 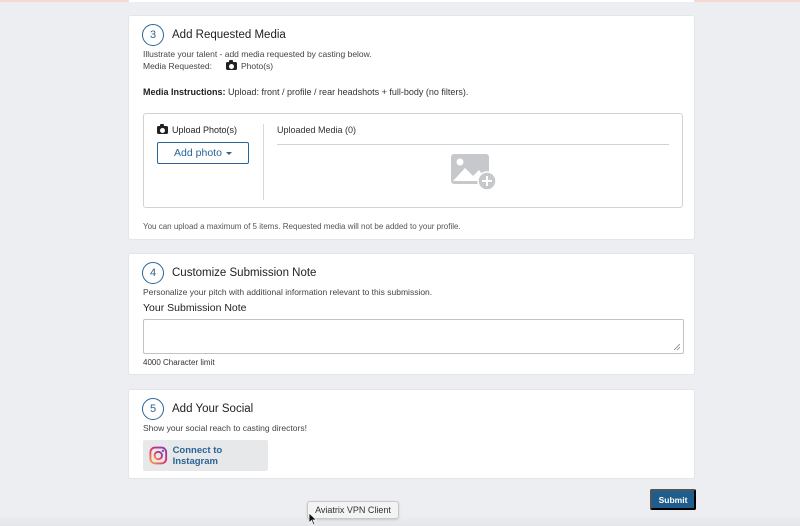 What do you see at coordinates (177, 66) in the screenshot?
I see `media-requested-label: Media Requested:` at bounding box center [177, 66].